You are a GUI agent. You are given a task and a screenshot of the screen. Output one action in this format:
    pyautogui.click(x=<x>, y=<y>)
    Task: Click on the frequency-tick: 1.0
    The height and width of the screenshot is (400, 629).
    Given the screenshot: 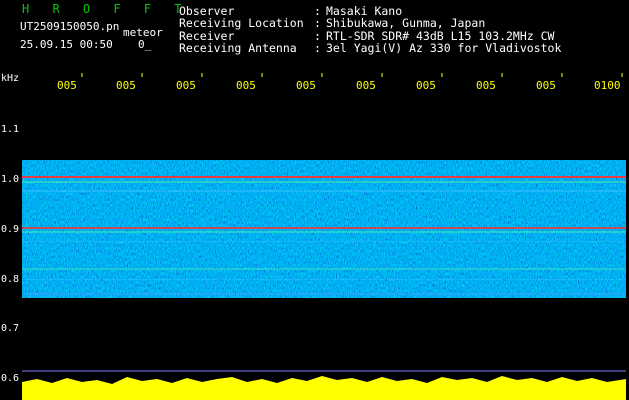 What is the action you would take?
    pyautogui.click(x=10, y=179)
    